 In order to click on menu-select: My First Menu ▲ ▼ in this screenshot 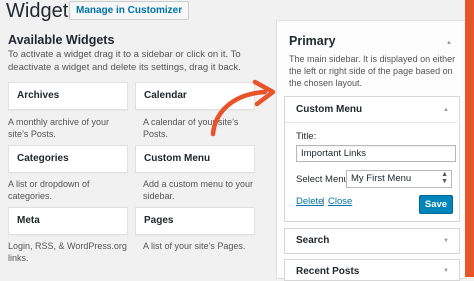, I will do `click(399, 179)`.